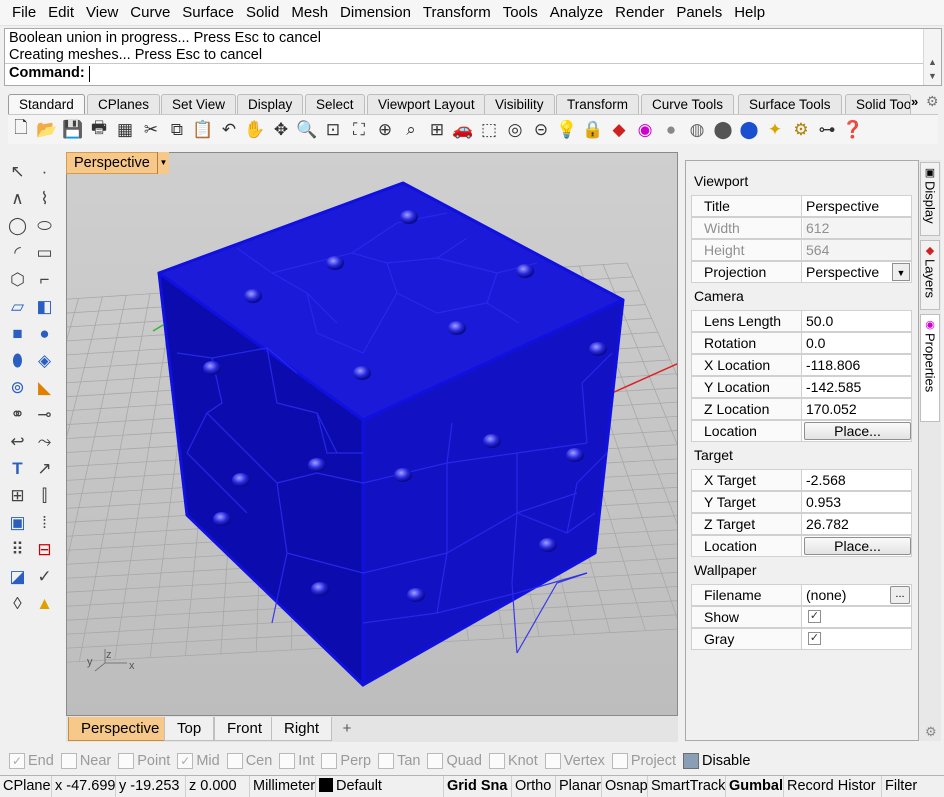  What do you see at coordinates (857, 343) in the screenshot?
I see `rotation-field: 0.0` at bounding box center [857, 343].